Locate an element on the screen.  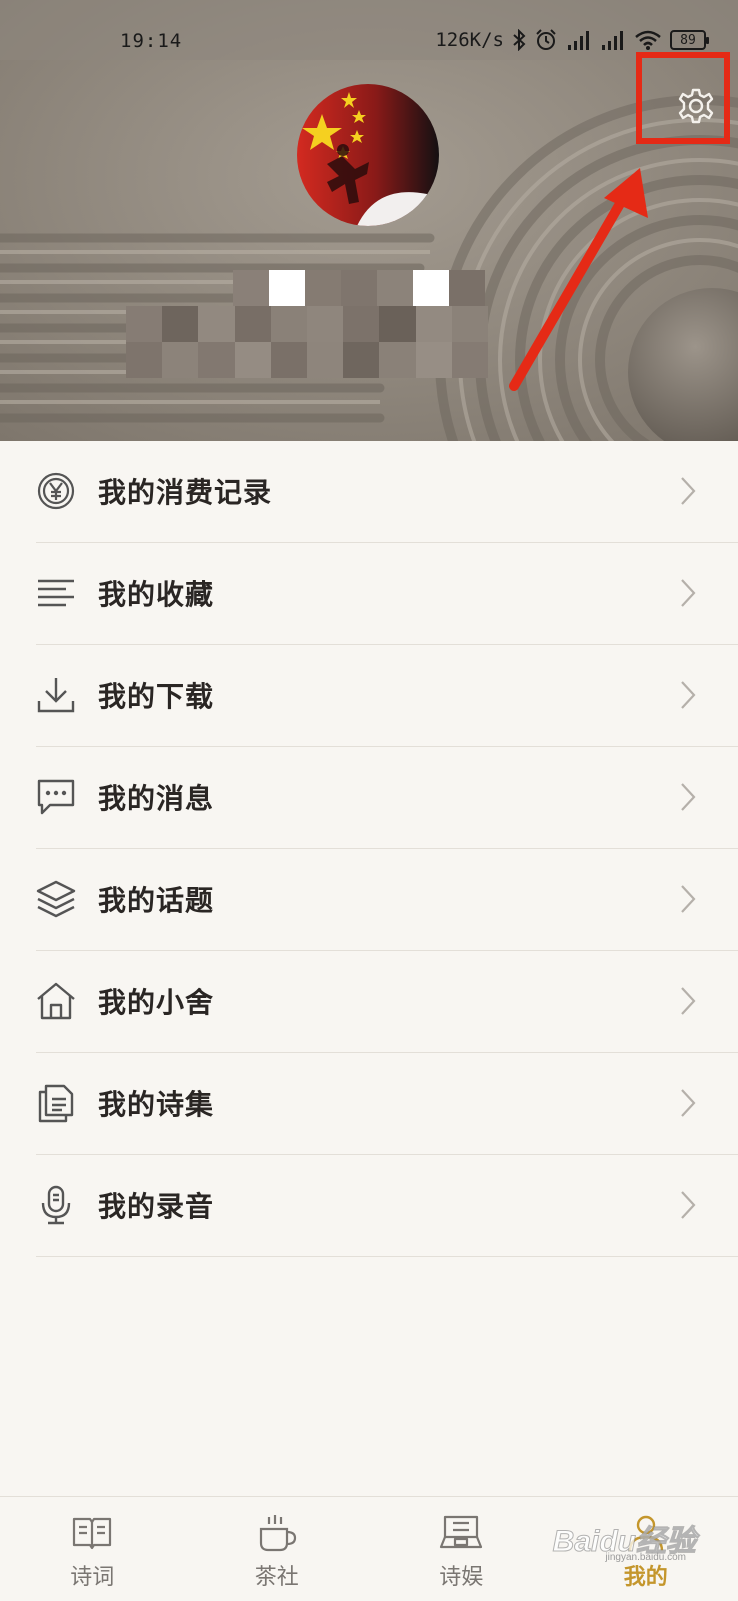
status-indicators: 126K/s is located at coordinates (570, 40).